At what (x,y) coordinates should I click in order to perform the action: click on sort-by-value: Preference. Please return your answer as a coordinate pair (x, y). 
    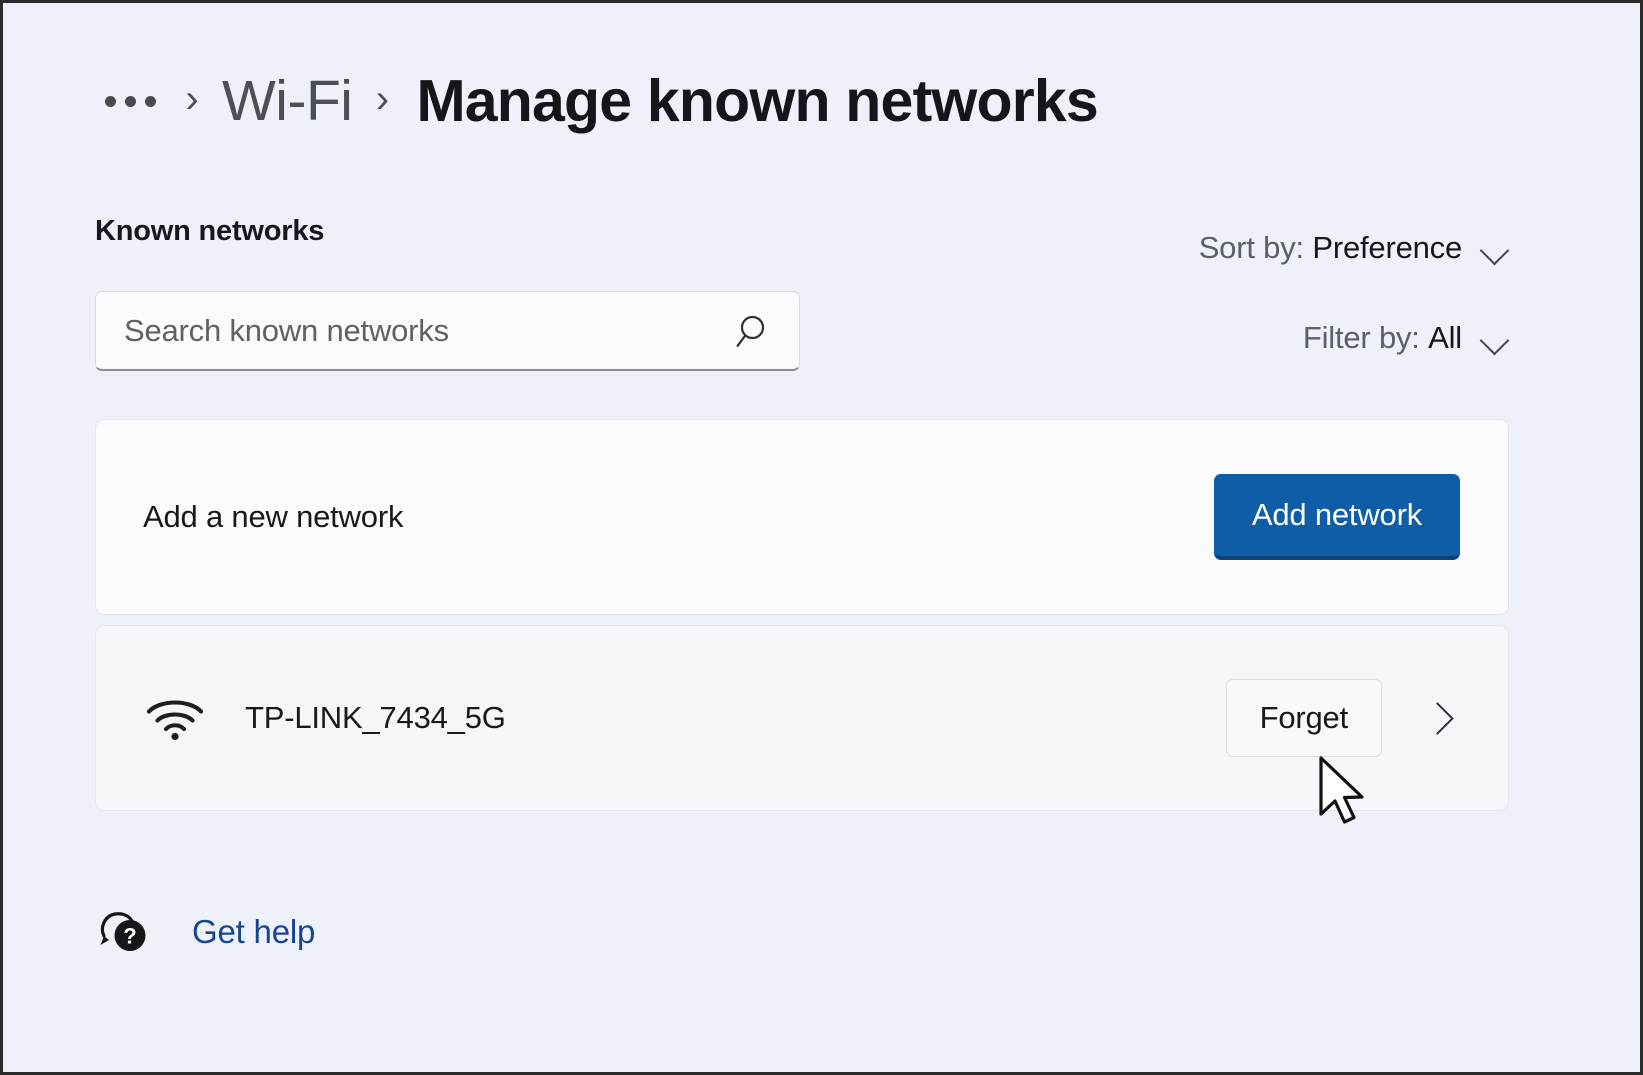
    Looking at the image, I should click on (1387, 247).